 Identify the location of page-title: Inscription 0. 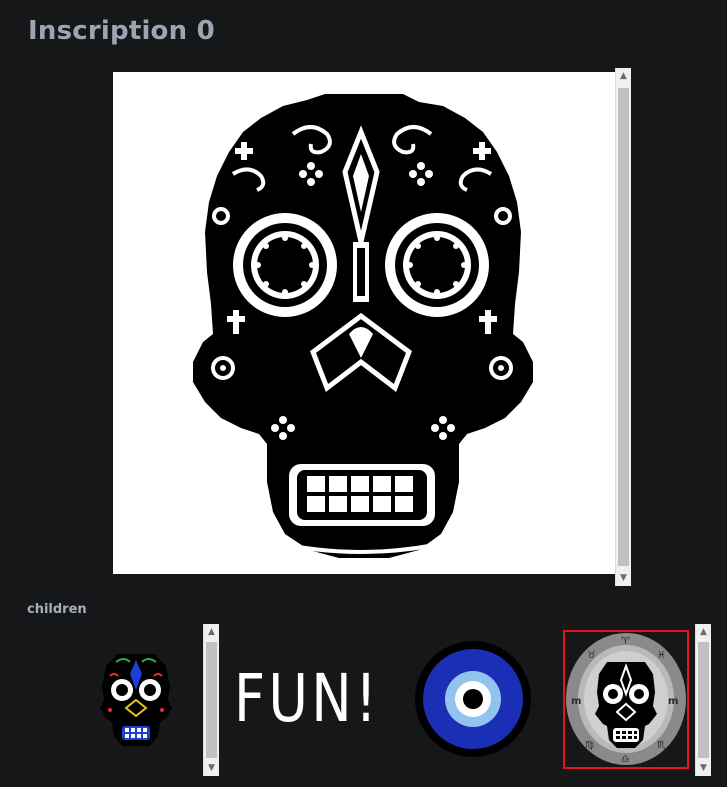
(121, 31).